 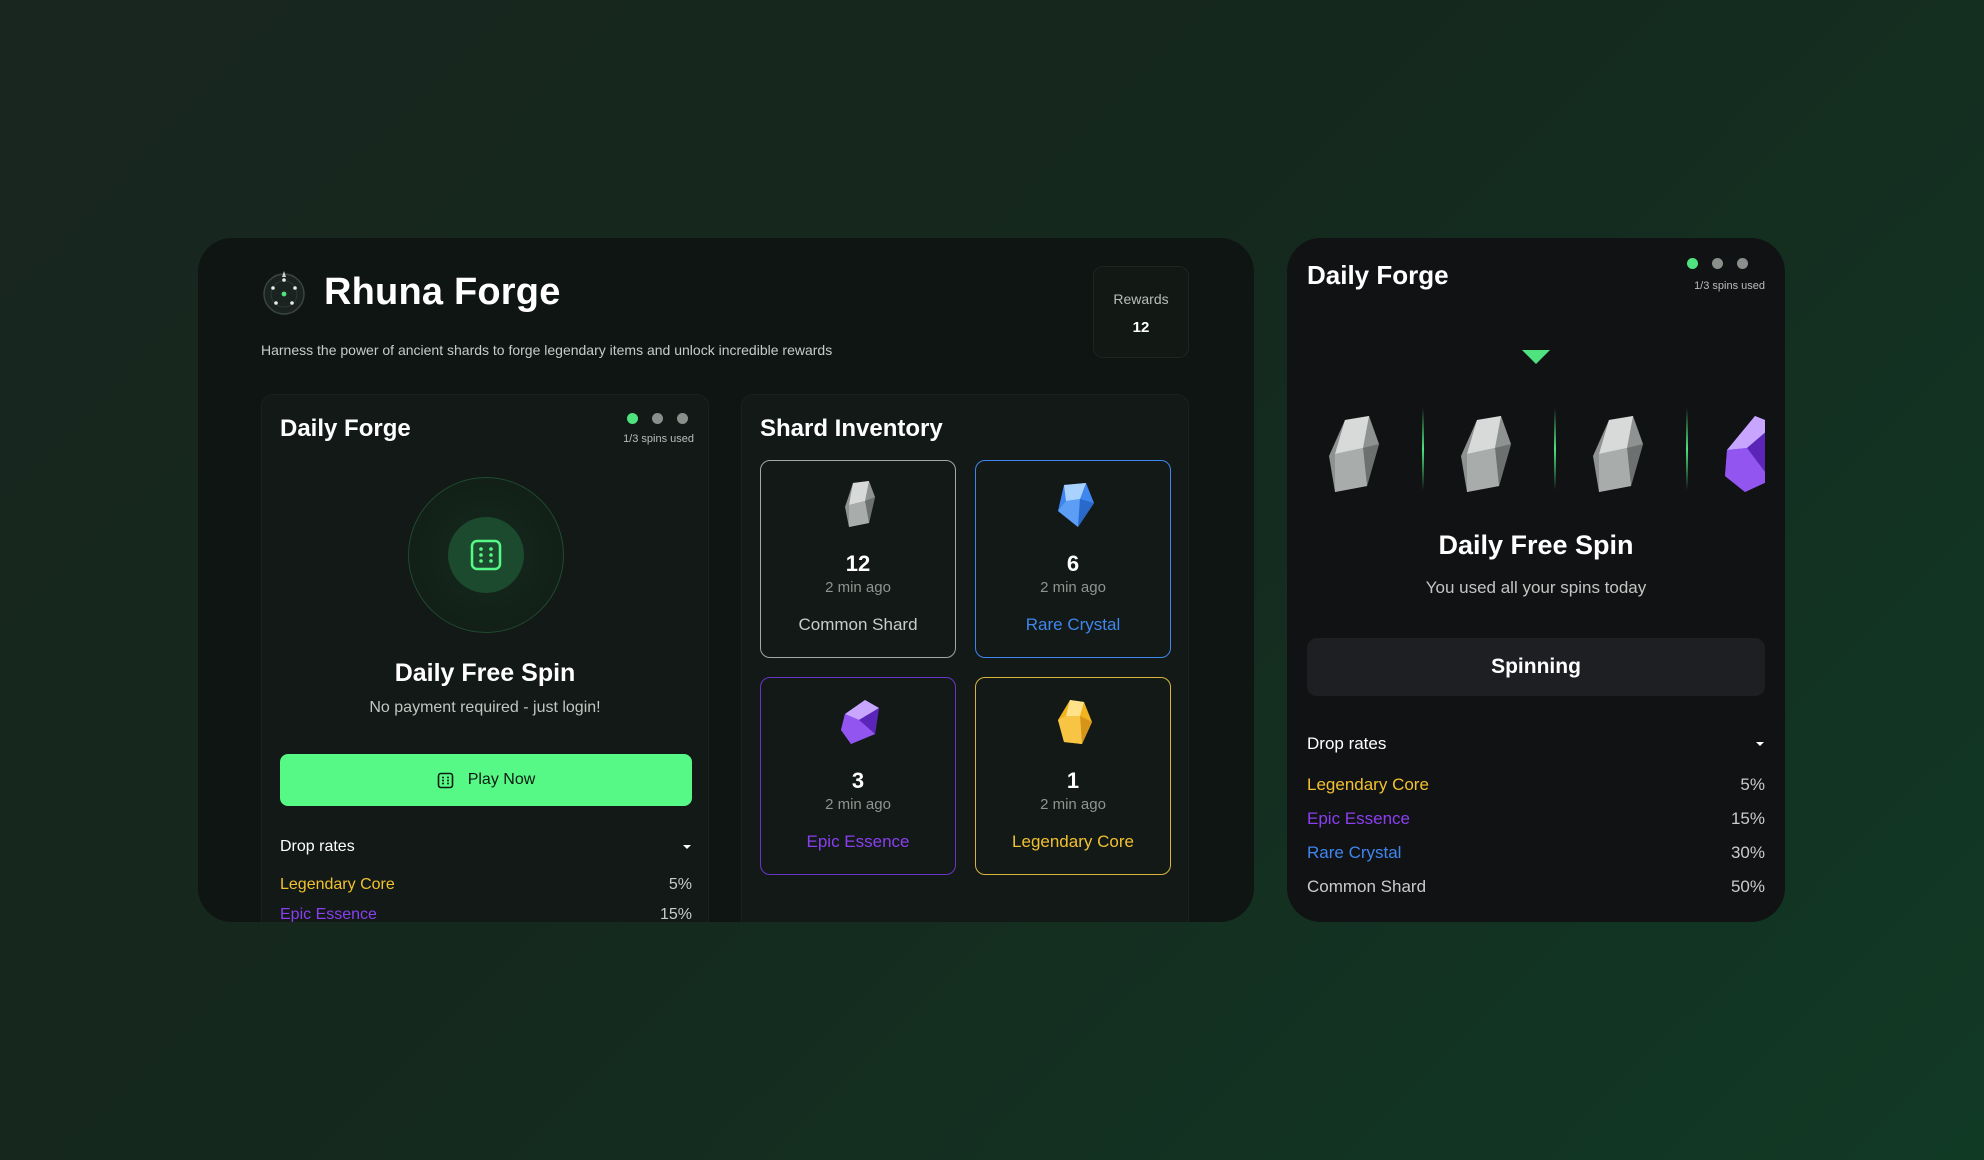 What do you see at coordinates (501, 779) in the screenshot?
I see `play-now-label: Play Now` at bounding box center [501, 779].